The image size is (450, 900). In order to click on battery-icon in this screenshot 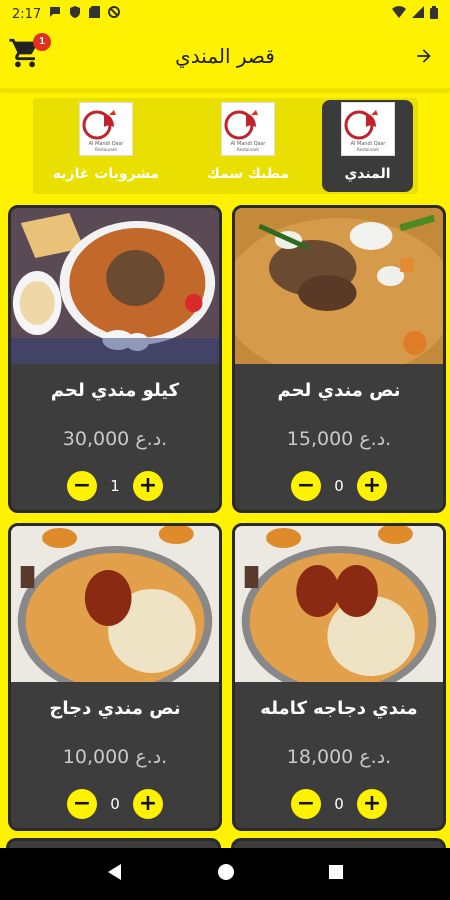, I will do `click(434, 14)`.